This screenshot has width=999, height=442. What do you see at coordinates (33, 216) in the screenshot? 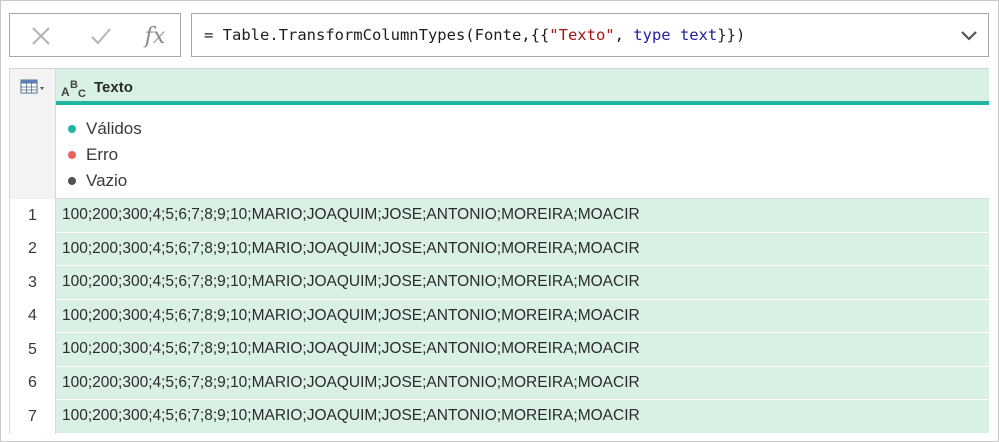
I see `row-number: 1` at bounding box center [33, 216].